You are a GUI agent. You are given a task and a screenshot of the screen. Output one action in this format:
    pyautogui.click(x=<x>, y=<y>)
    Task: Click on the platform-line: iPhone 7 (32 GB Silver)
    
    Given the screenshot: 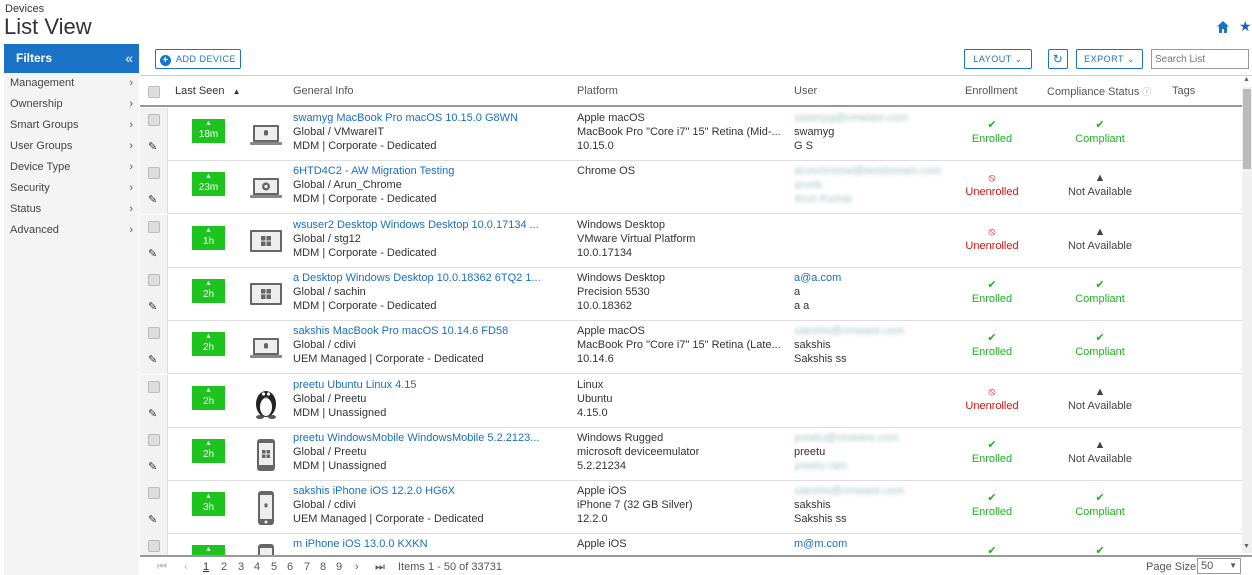 What is the action you would take?
    pyautogui.click(x=635, y=505)
    